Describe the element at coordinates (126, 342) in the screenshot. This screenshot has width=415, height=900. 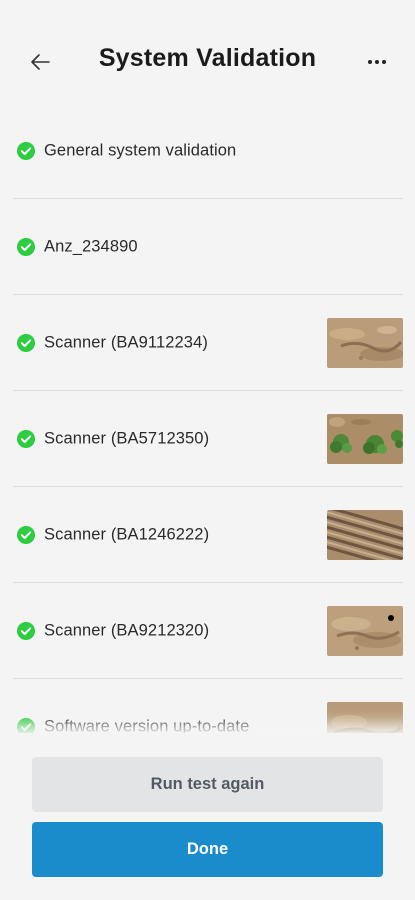
I see `item-label: Scanner (BA9112234)` at that location.